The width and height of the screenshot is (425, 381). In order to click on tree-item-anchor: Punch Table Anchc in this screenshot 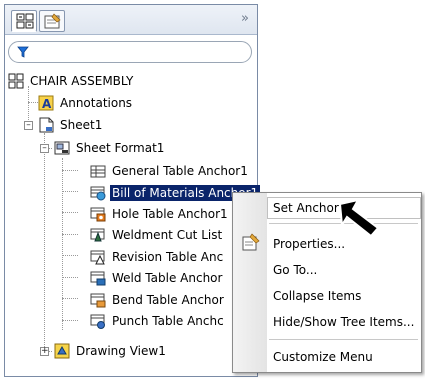, I will do `click(158, 320)`.